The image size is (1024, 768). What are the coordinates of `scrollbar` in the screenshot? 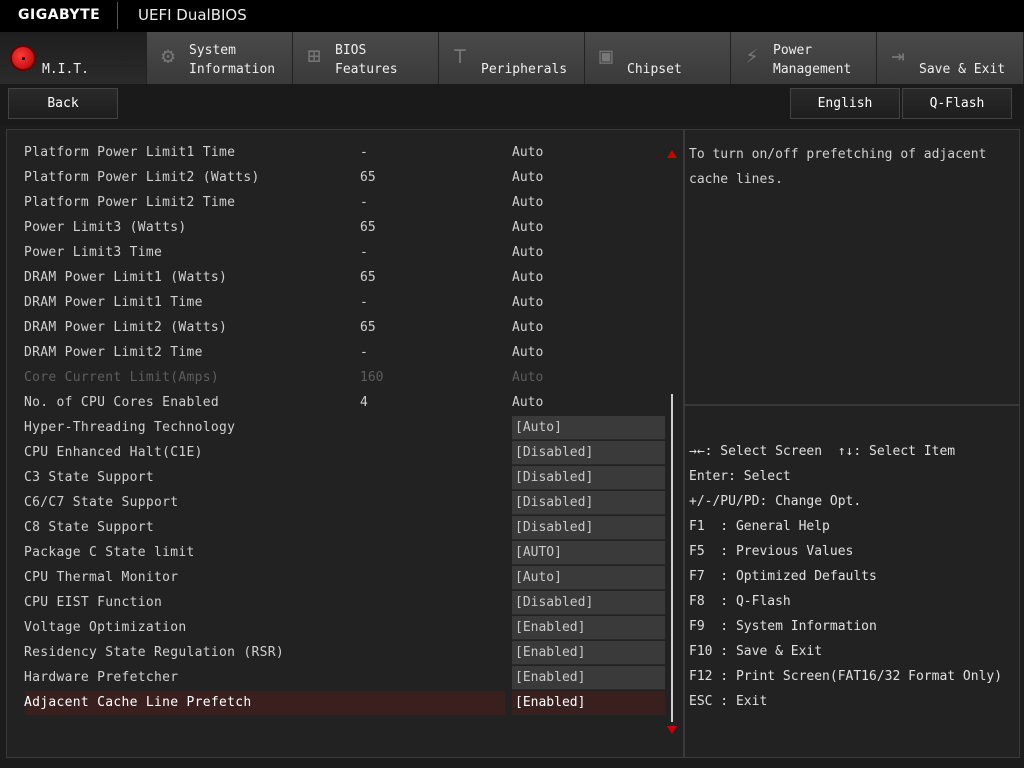 It's located at (672, 558).